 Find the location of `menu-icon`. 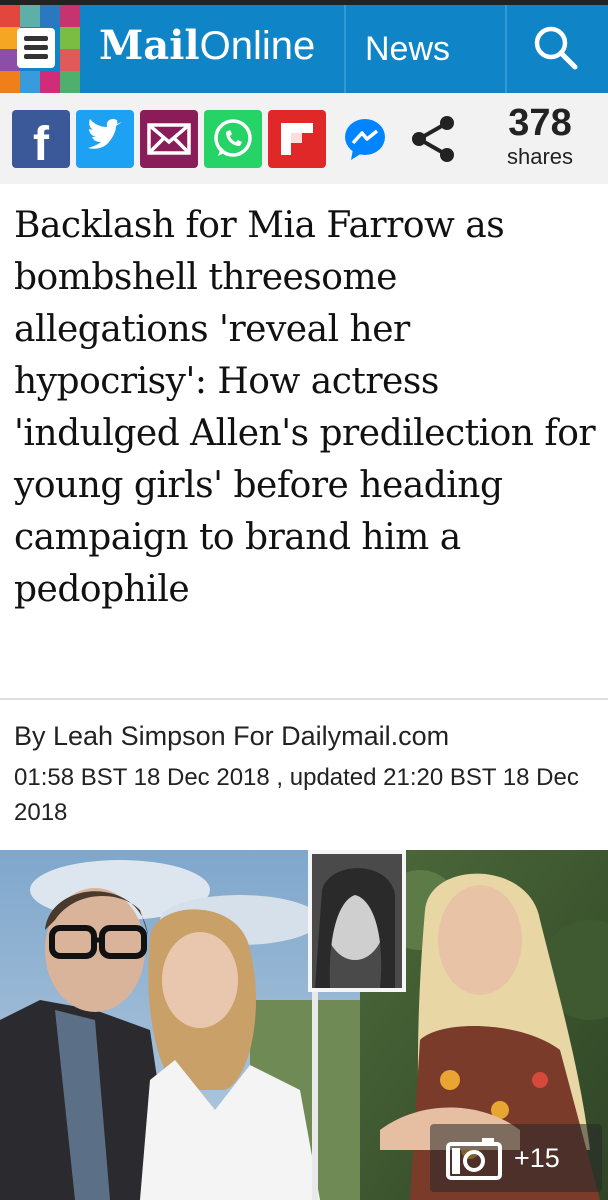

menu-icon is located at coordinates (36, 48).